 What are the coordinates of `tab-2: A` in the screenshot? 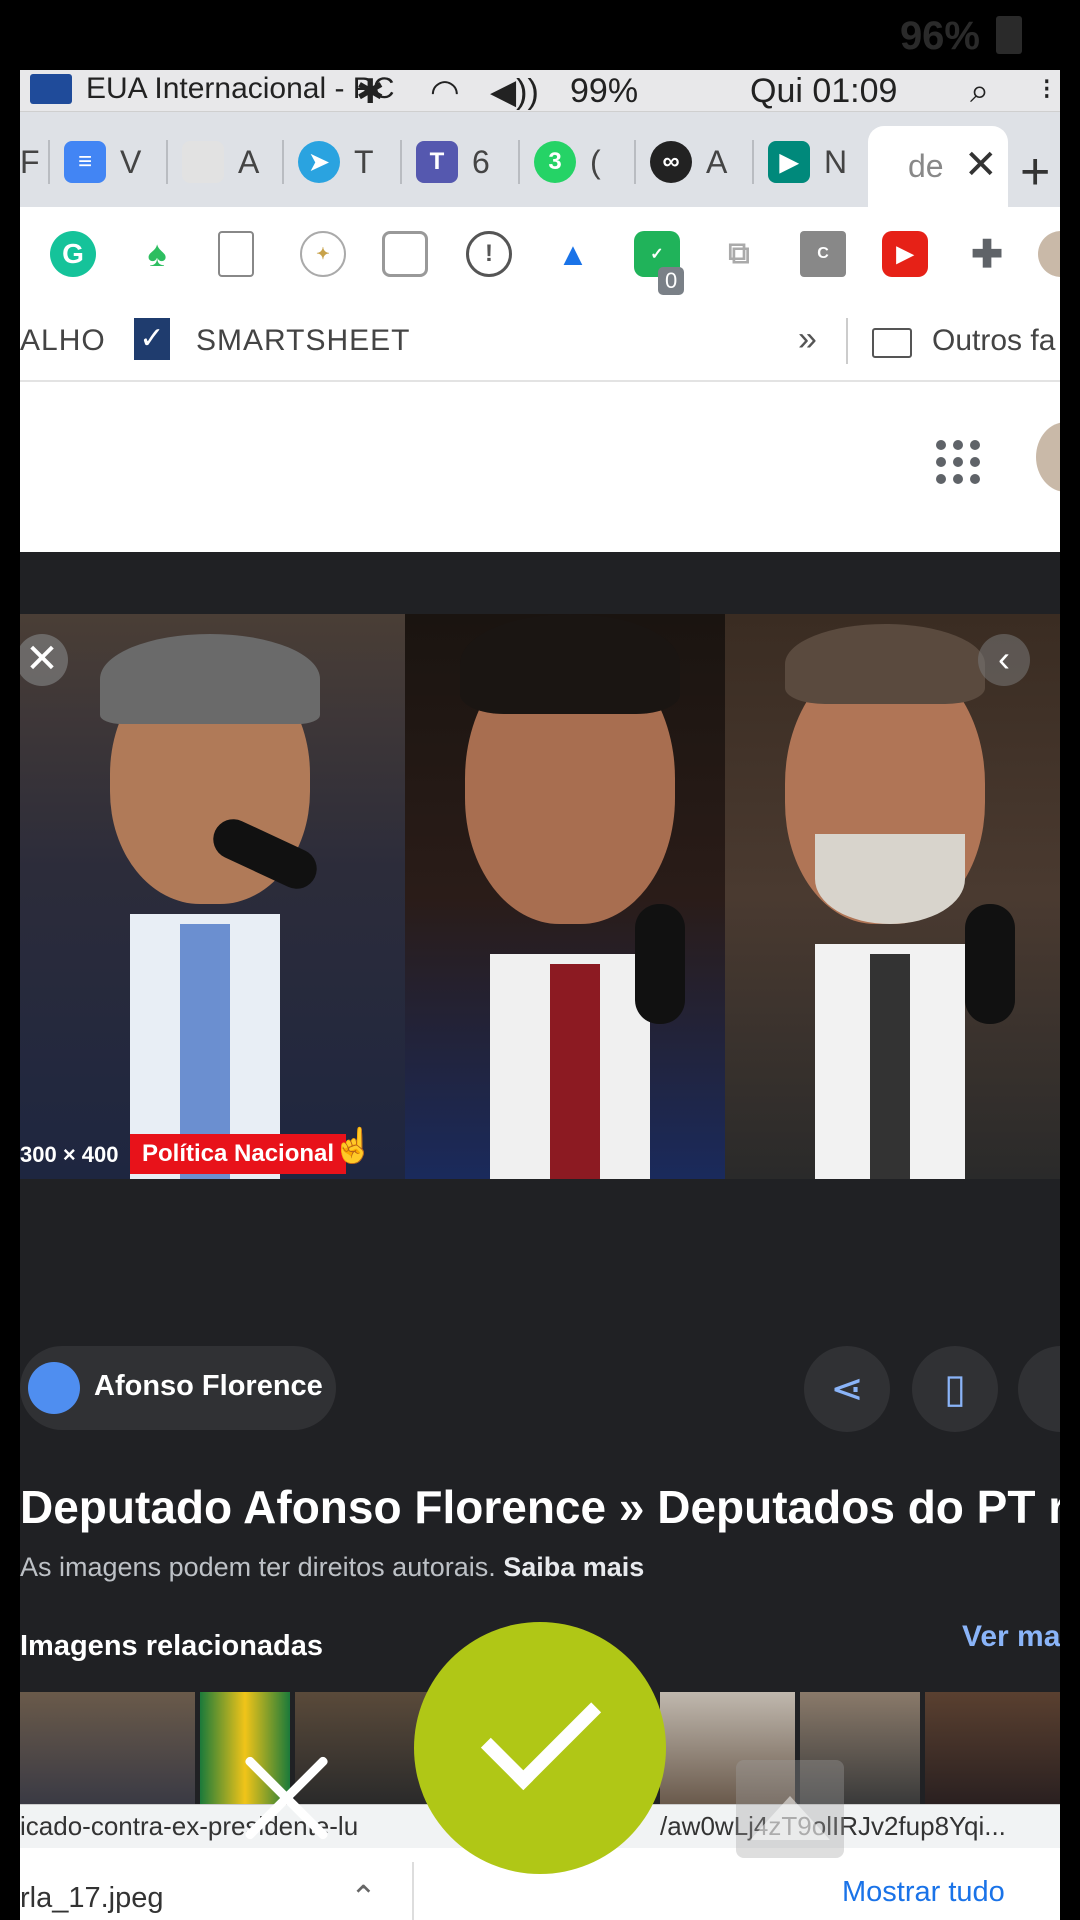 It's located at (212, 162).